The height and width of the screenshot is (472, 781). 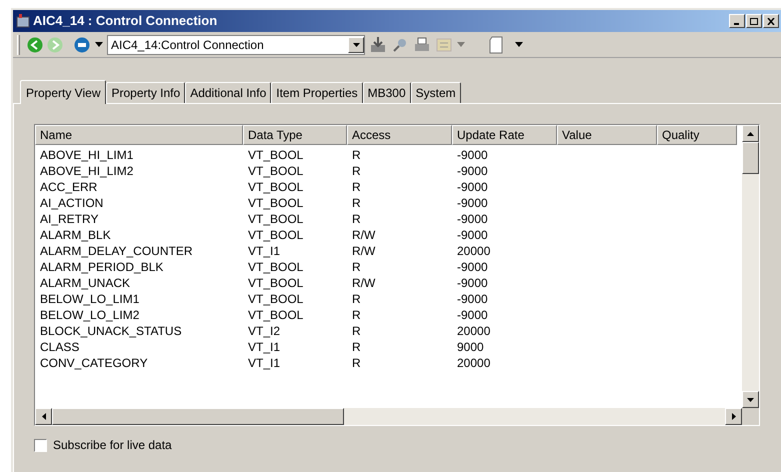 I want to click on table-cell-text: BLOCK_UNACK_STATUS, so click(x=111, y=331).